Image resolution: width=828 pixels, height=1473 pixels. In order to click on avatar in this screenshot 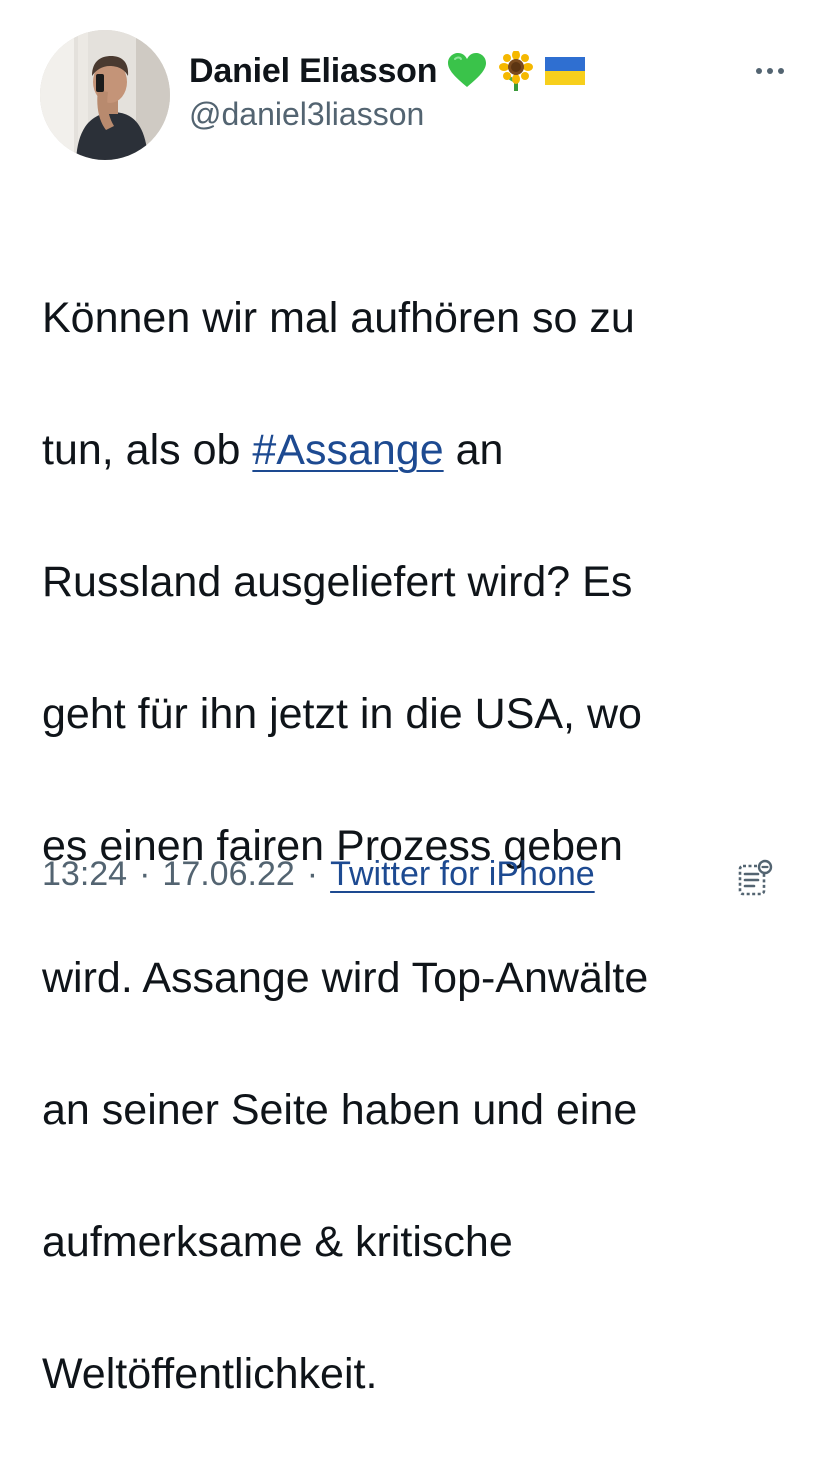, I will do `click(105, 95)`.